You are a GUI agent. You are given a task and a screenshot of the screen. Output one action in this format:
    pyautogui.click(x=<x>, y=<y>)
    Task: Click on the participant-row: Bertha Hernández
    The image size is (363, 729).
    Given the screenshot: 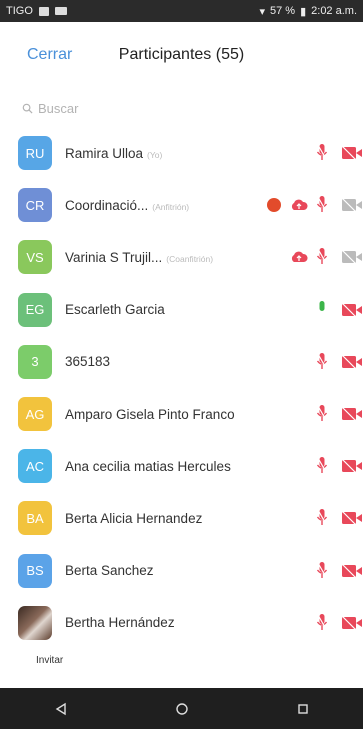 What is the action you would take?
    pyautogui.click(x=181, y=623)
    